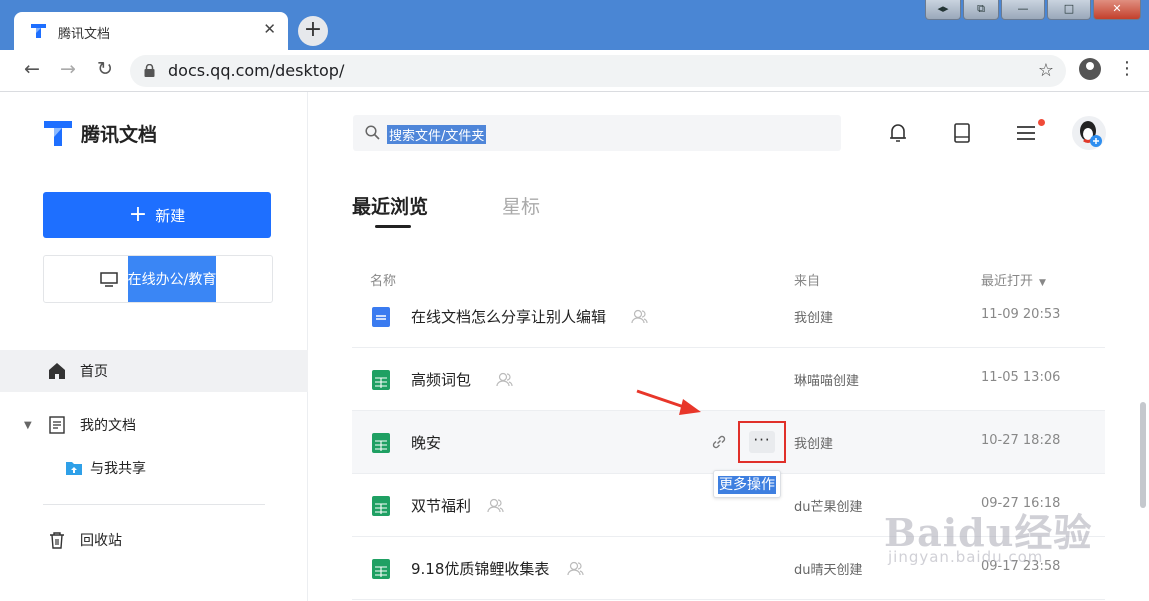  I want to click on sidebar-item-trash: 回收站, so click(154, 540).